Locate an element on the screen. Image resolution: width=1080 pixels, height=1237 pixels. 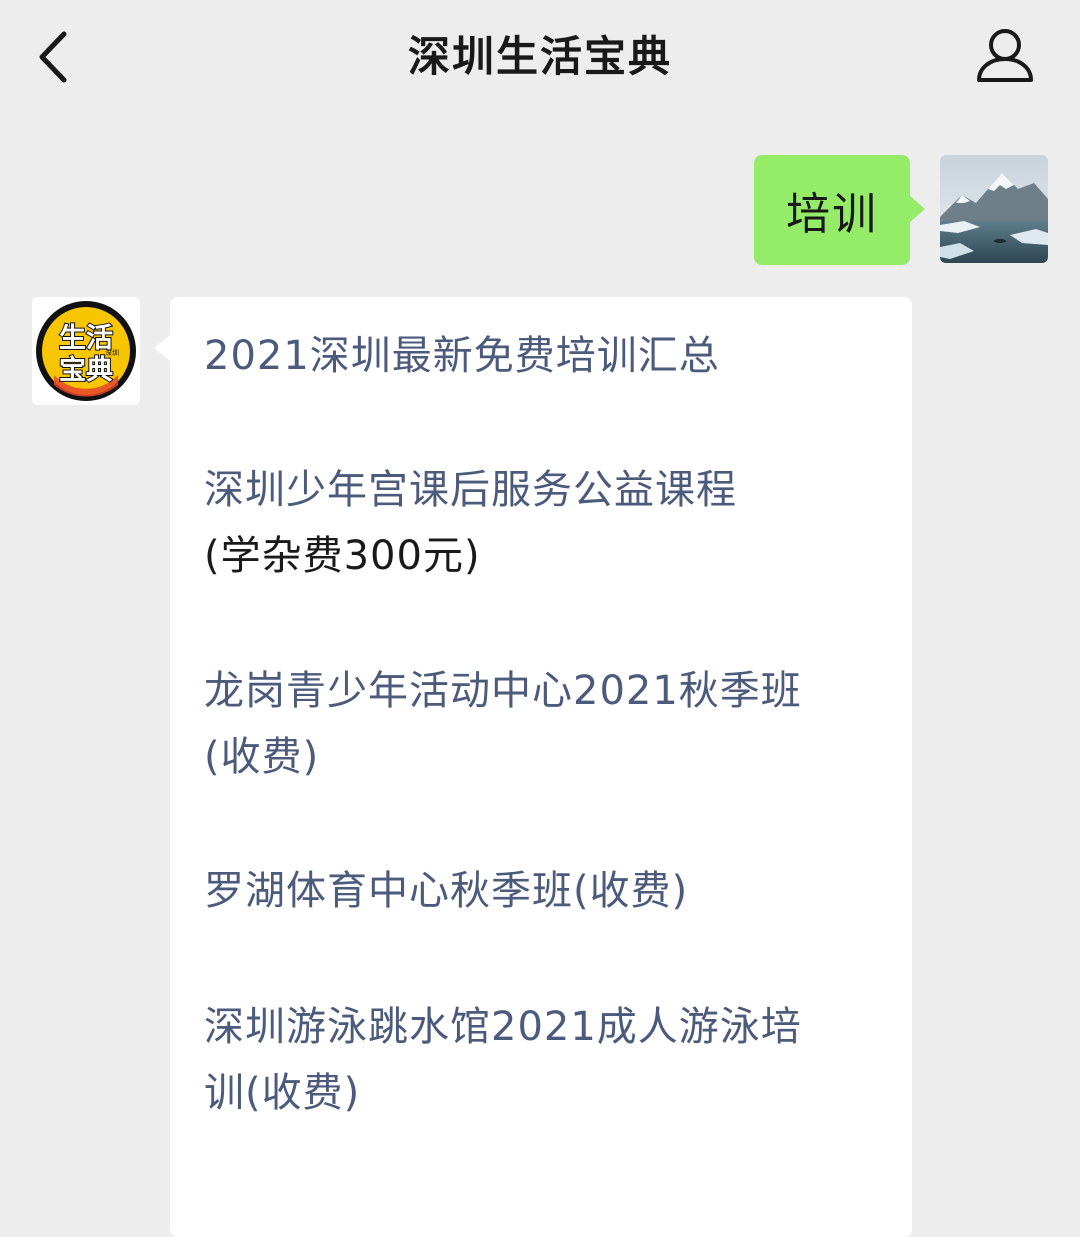
link-text: 深圳游泳跳水馆2021成人游泳培 is located at coordinates (503, 1027).